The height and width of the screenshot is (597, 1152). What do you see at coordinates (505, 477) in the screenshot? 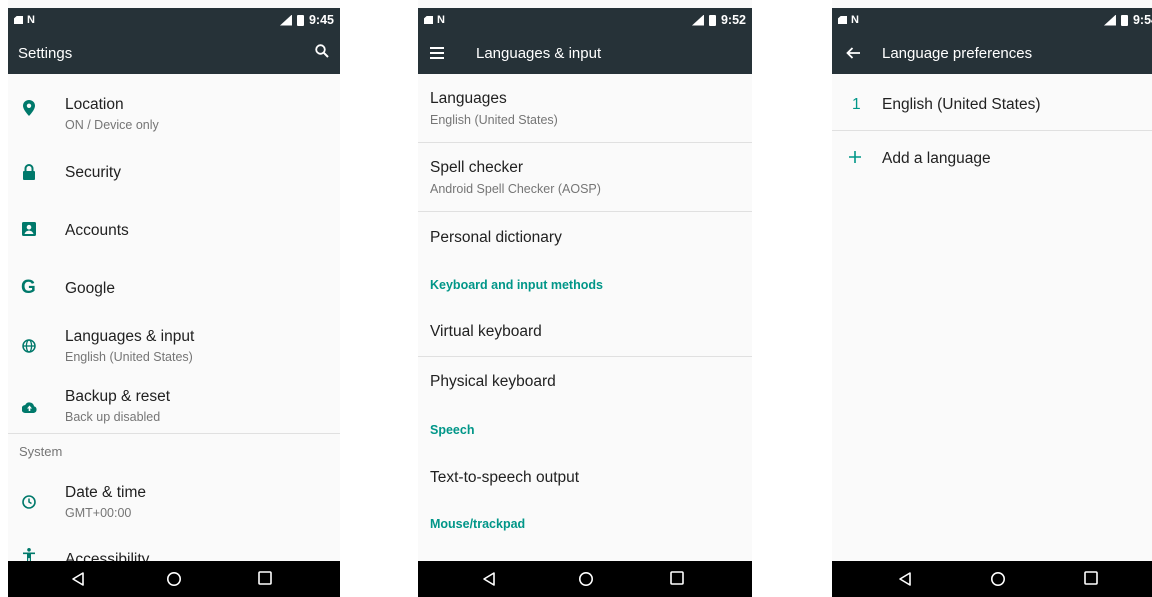
I see `pref-title: Text-to-speech output` at bounding box center [505, 477].